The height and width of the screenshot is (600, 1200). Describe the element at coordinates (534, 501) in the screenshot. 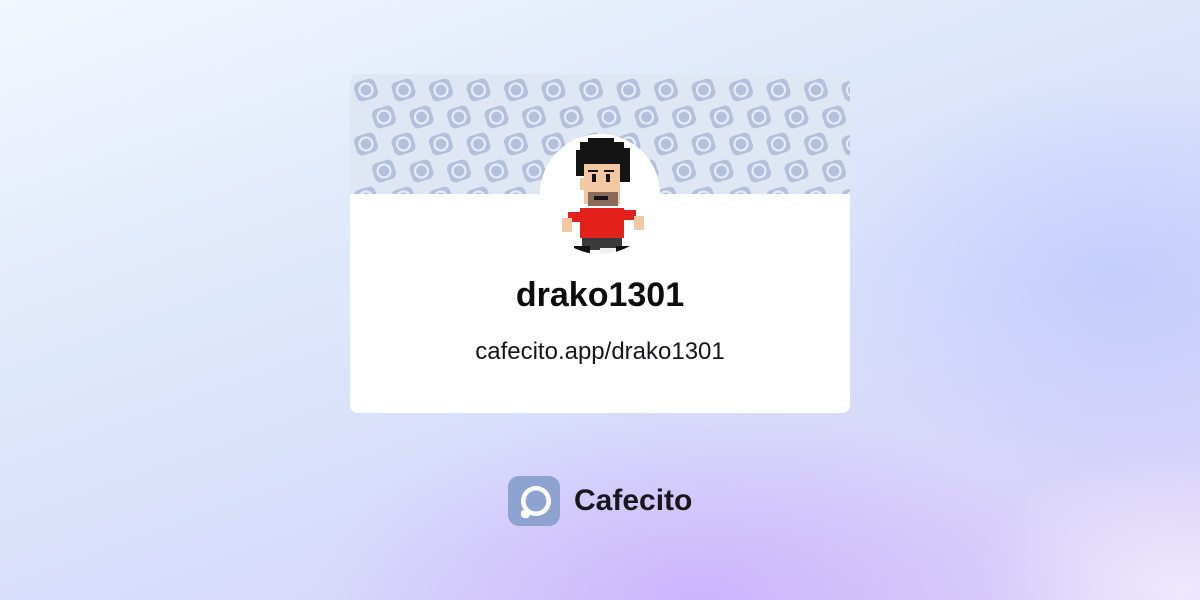

I see `cafecito-logo-icon` at that location.